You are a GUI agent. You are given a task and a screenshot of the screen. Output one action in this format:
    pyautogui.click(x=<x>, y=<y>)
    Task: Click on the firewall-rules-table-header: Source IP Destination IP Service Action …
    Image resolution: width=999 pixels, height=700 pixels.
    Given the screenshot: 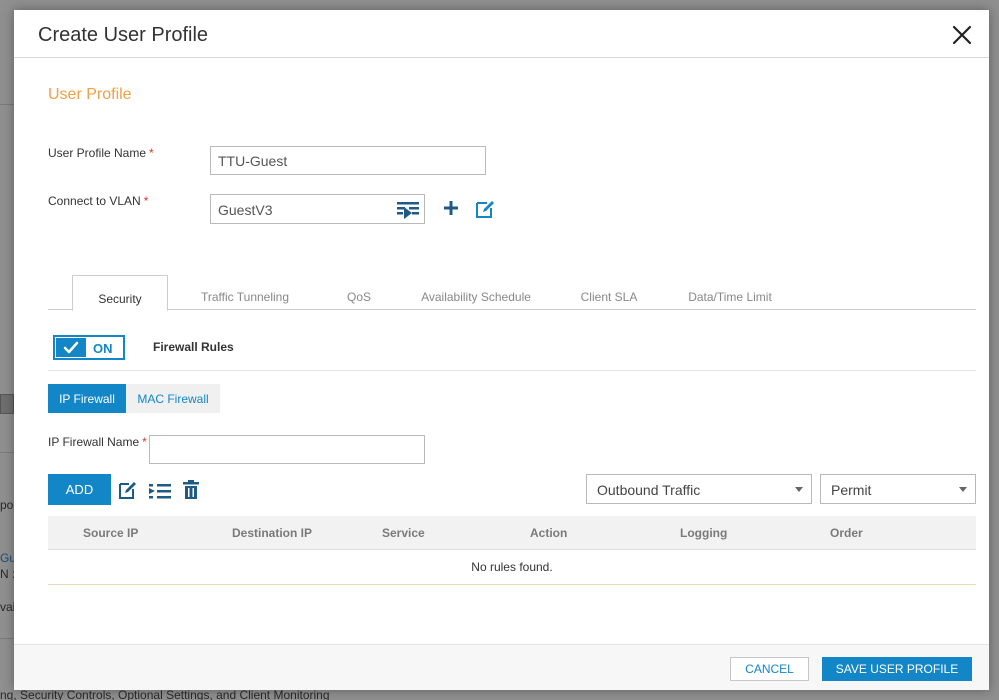 What is the action you would take?
    pyautogui.click(x=512, y=533)
    